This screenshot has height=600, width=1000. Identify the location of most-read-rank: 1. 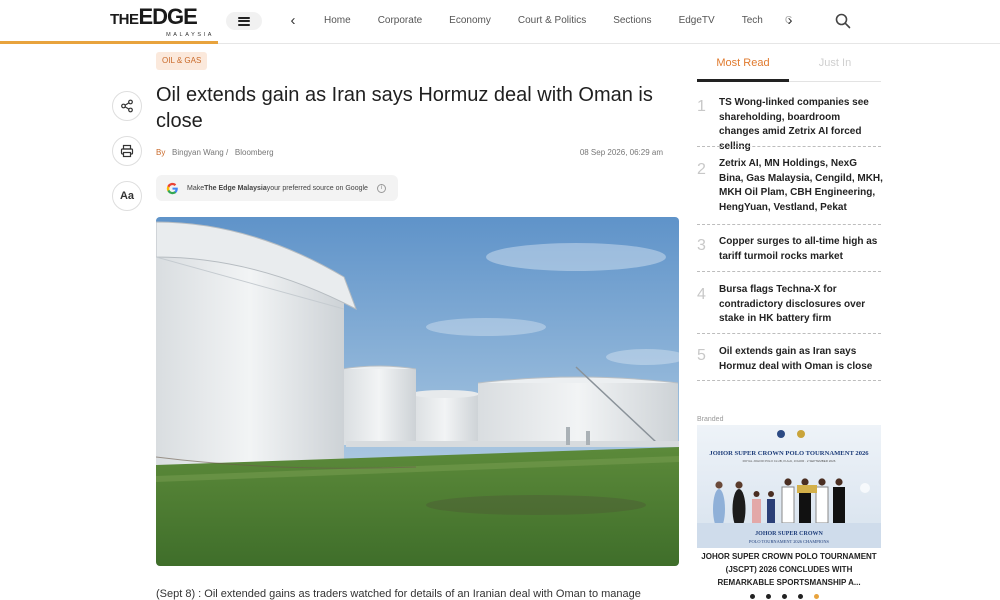
(701, 106).